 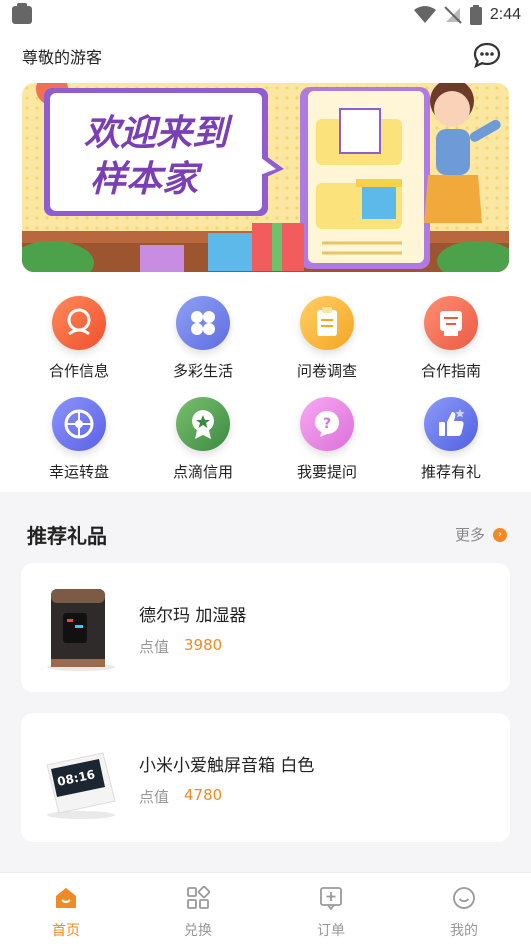 I want to click on banner-title-line1: 欢迎来到, so click(x=158, y=133).